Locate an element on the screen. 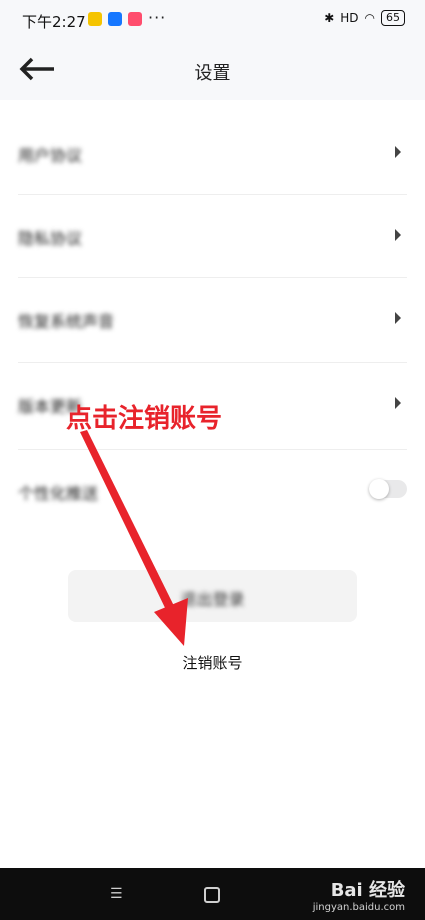 This screenshot has width=425, height=920. bluetooth-icon: ✱ is located at coordinates (329, 18).